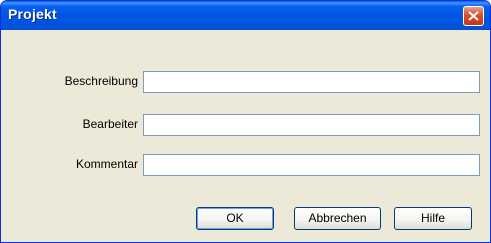  Describe the element at coordinates (106, 164) in the screenshot. I see `kommentar-label: Kommentar` at that location.